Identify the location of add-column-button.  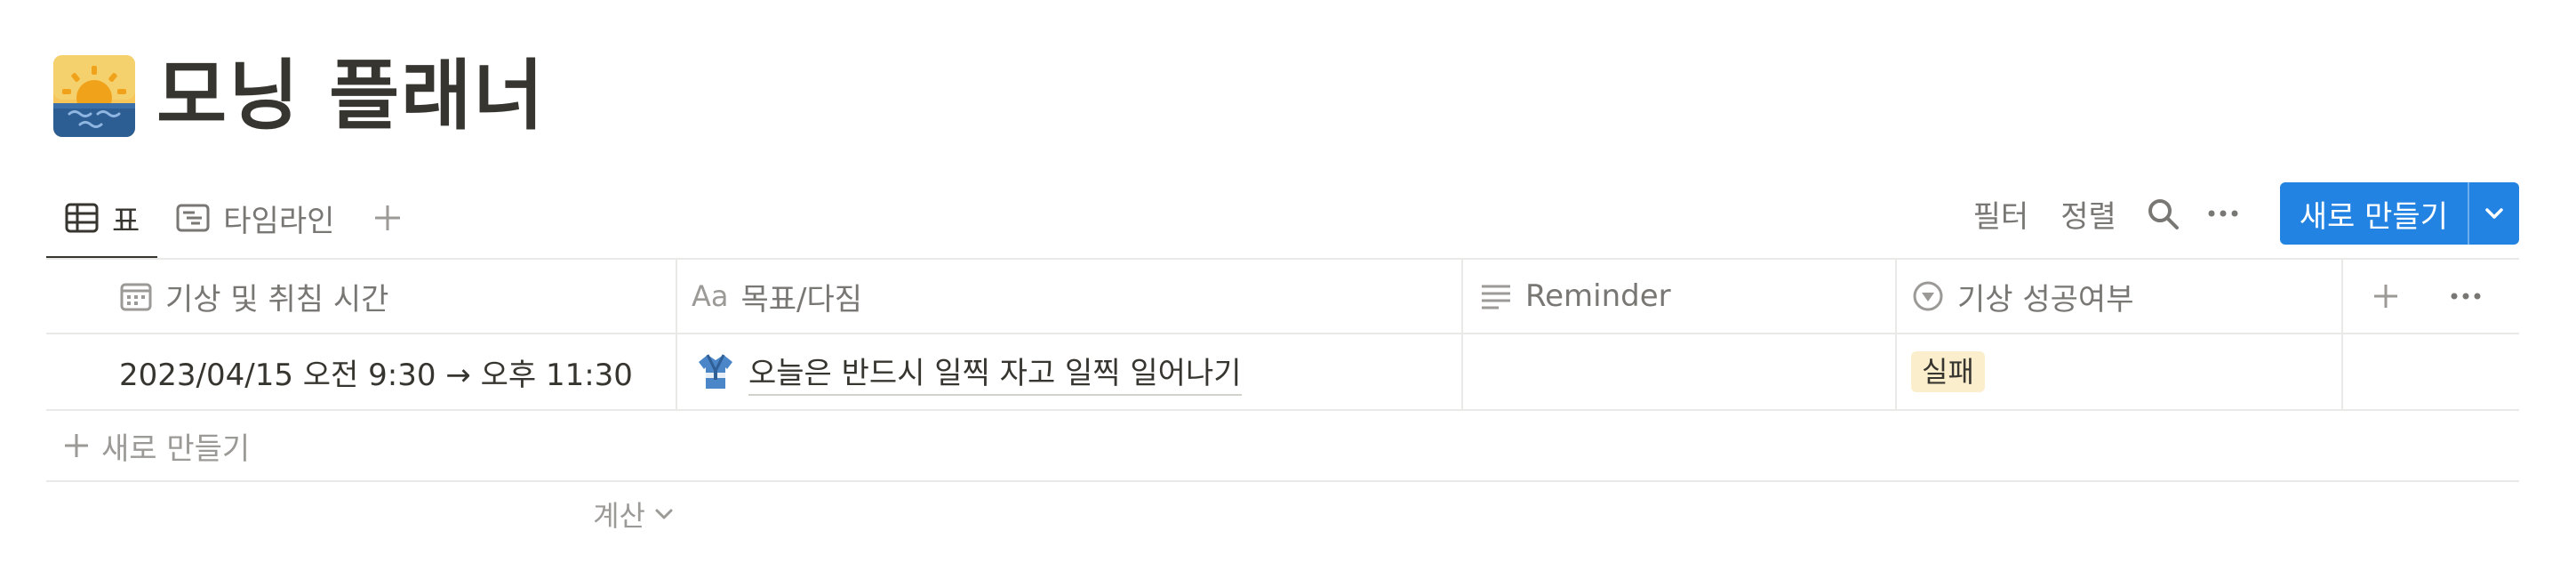
(2385, 296).